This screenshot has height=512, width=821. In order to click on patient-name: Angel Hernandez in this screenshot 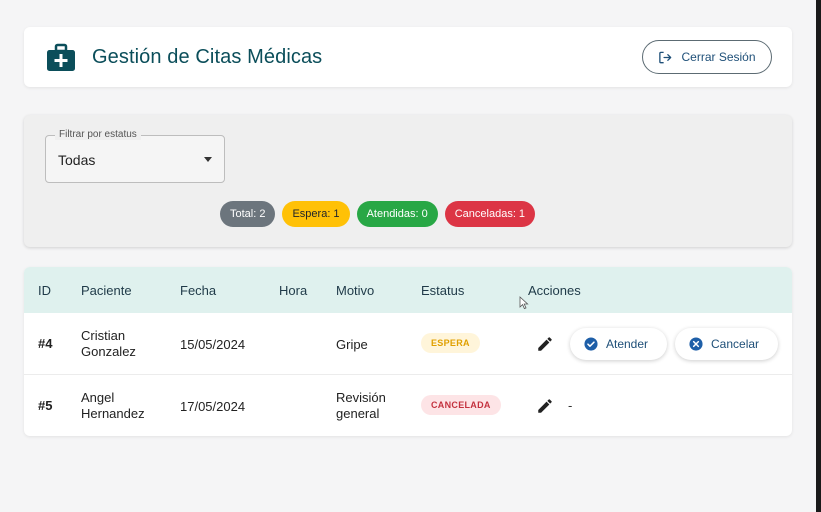, I will do `click(113, 406)`.